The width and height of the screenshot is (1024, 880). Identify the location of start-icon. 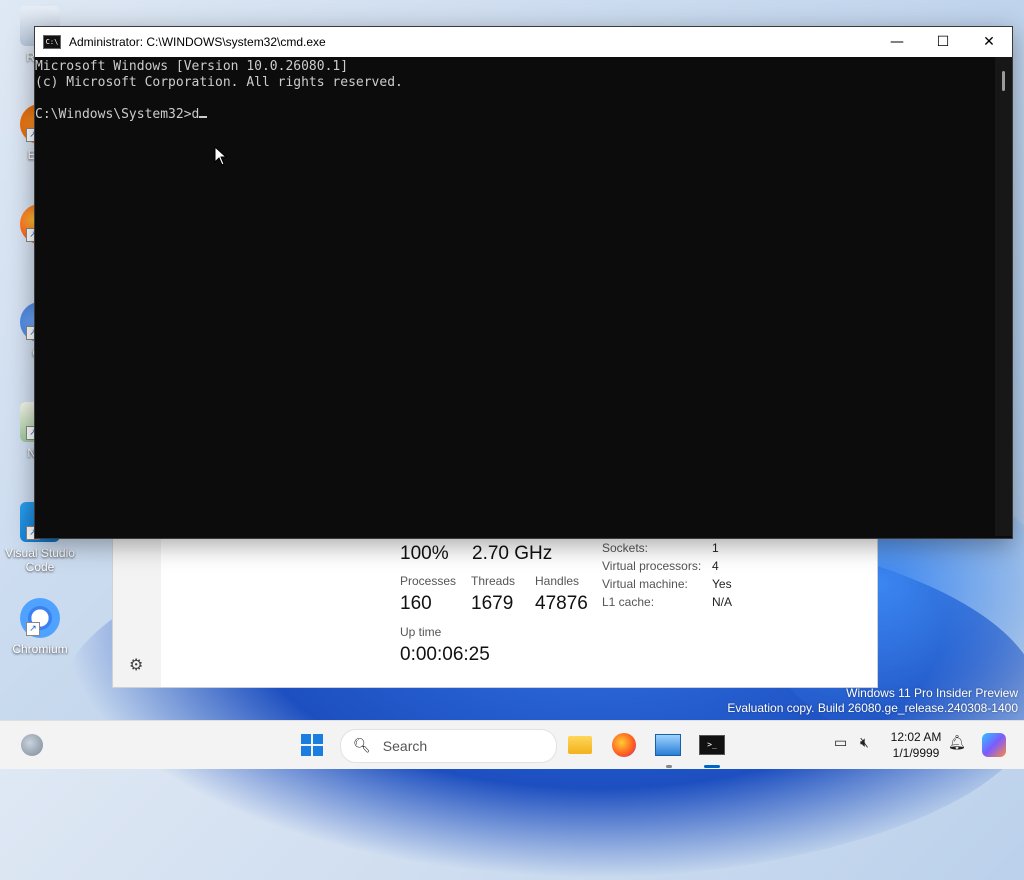
(312, 745).